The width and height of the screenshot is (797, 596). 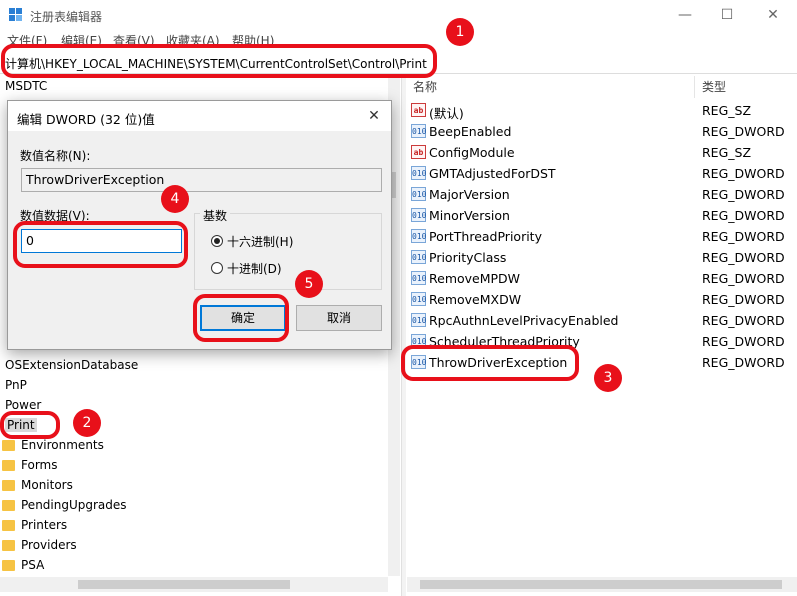 What do you see at coordinates (492, 173) in the screenshot?
I see `value-name: GMTAdjustedForDST` at bounding box center [492, 173].